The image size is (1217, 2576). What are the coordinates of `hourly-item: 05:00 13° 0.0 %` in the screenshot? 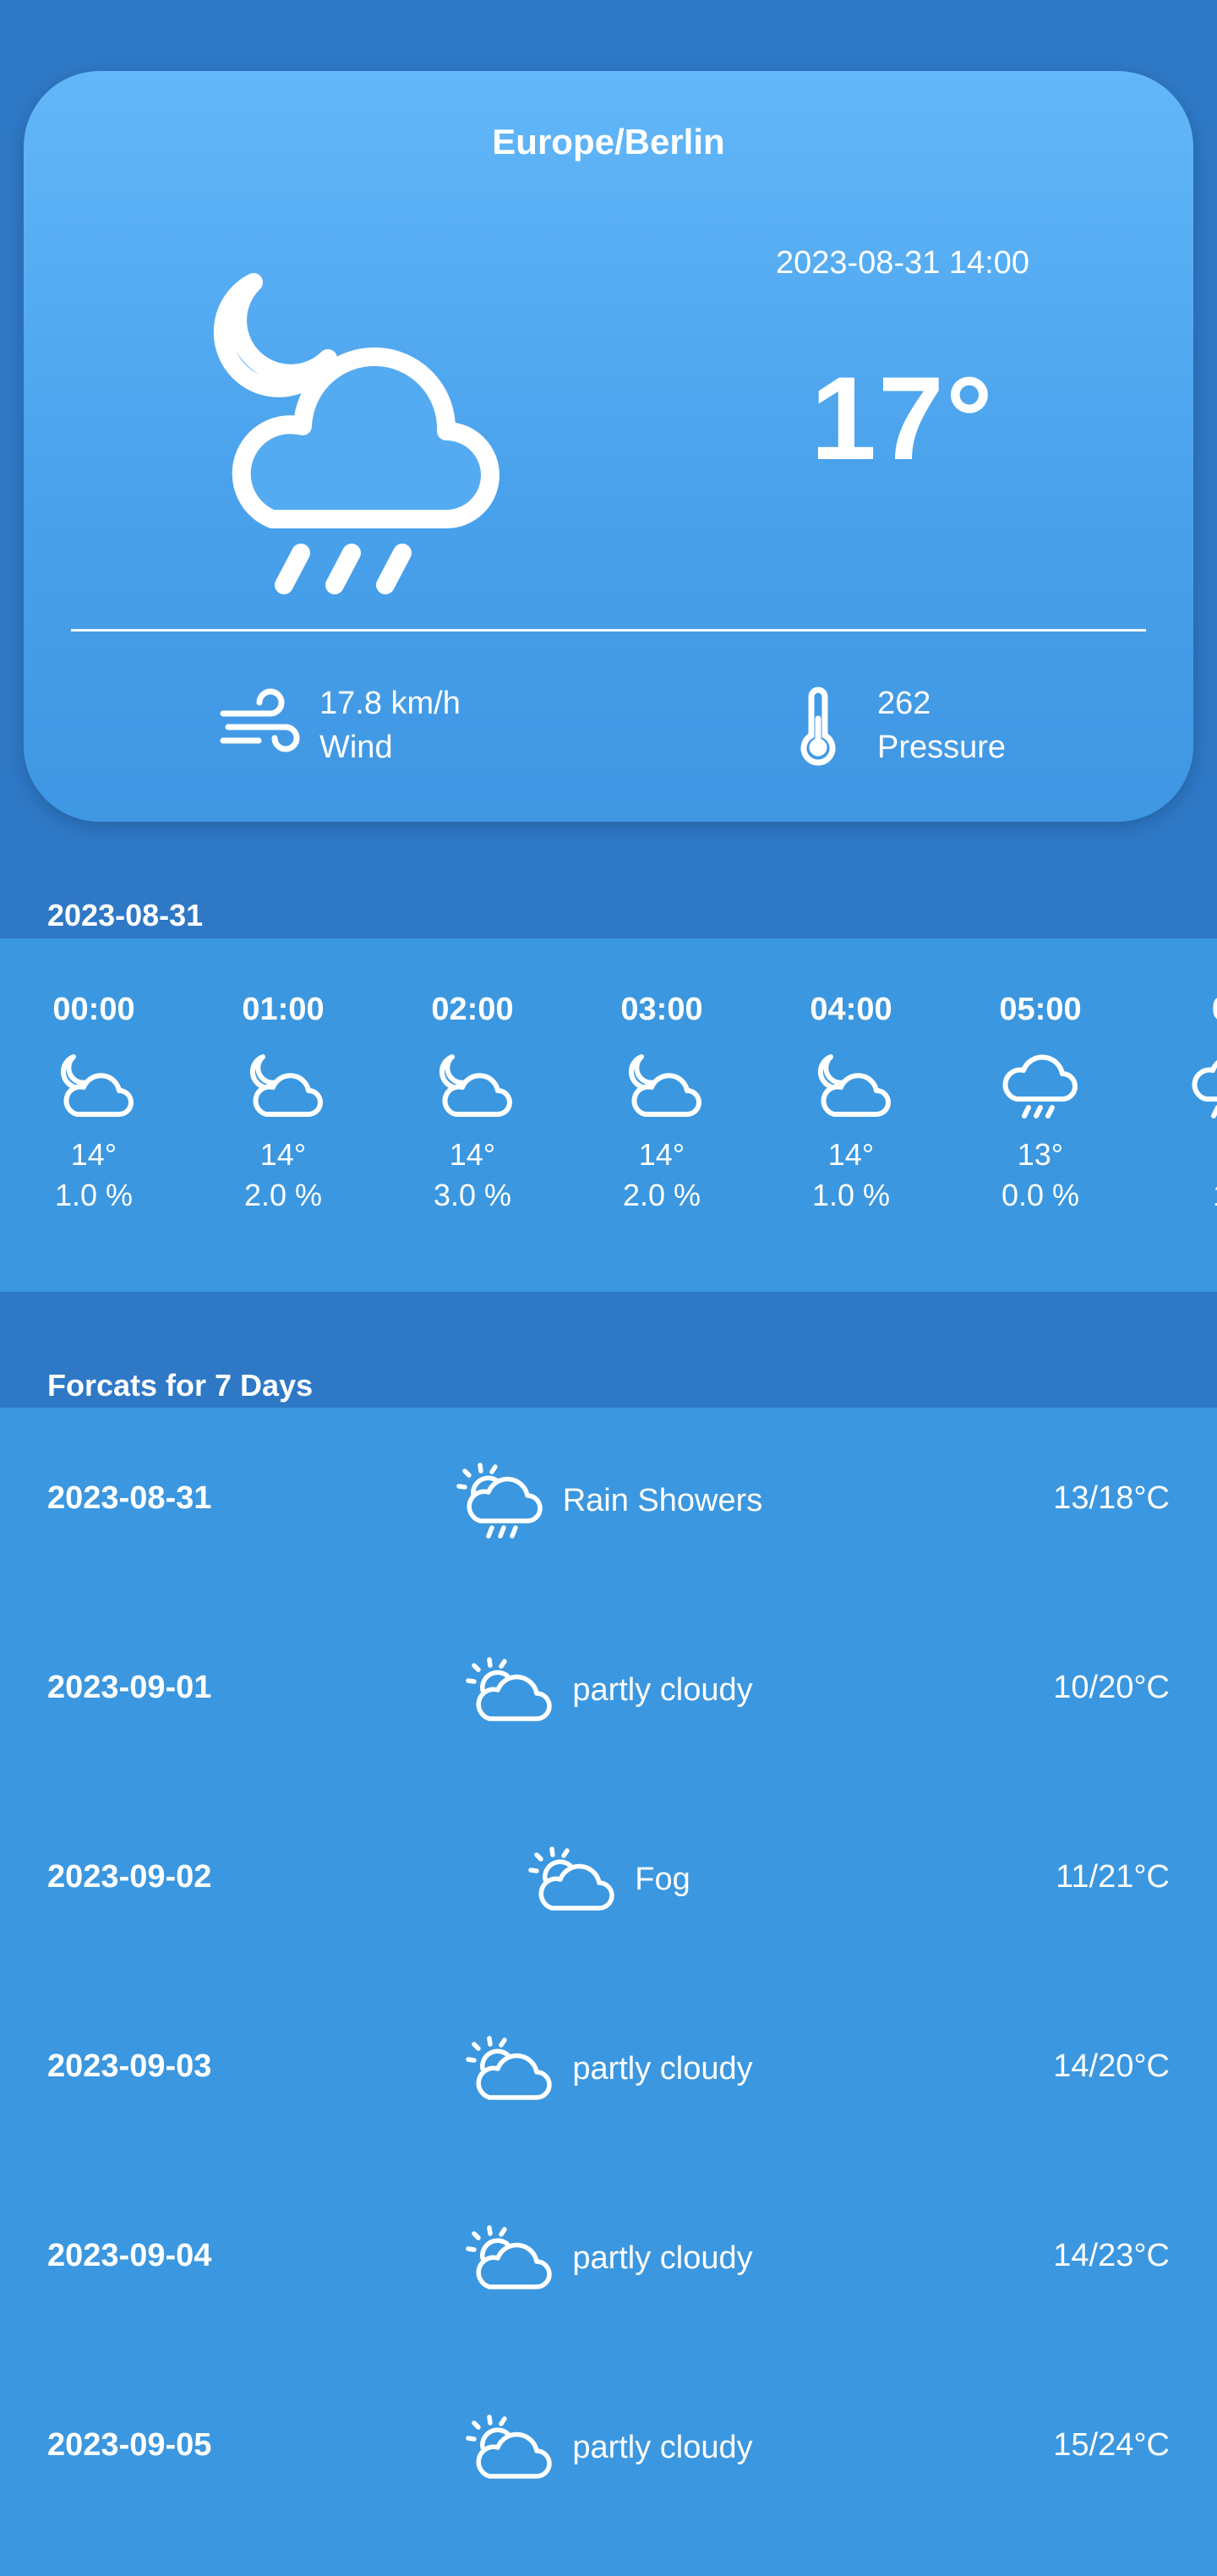 It's located at (1040, 1101).